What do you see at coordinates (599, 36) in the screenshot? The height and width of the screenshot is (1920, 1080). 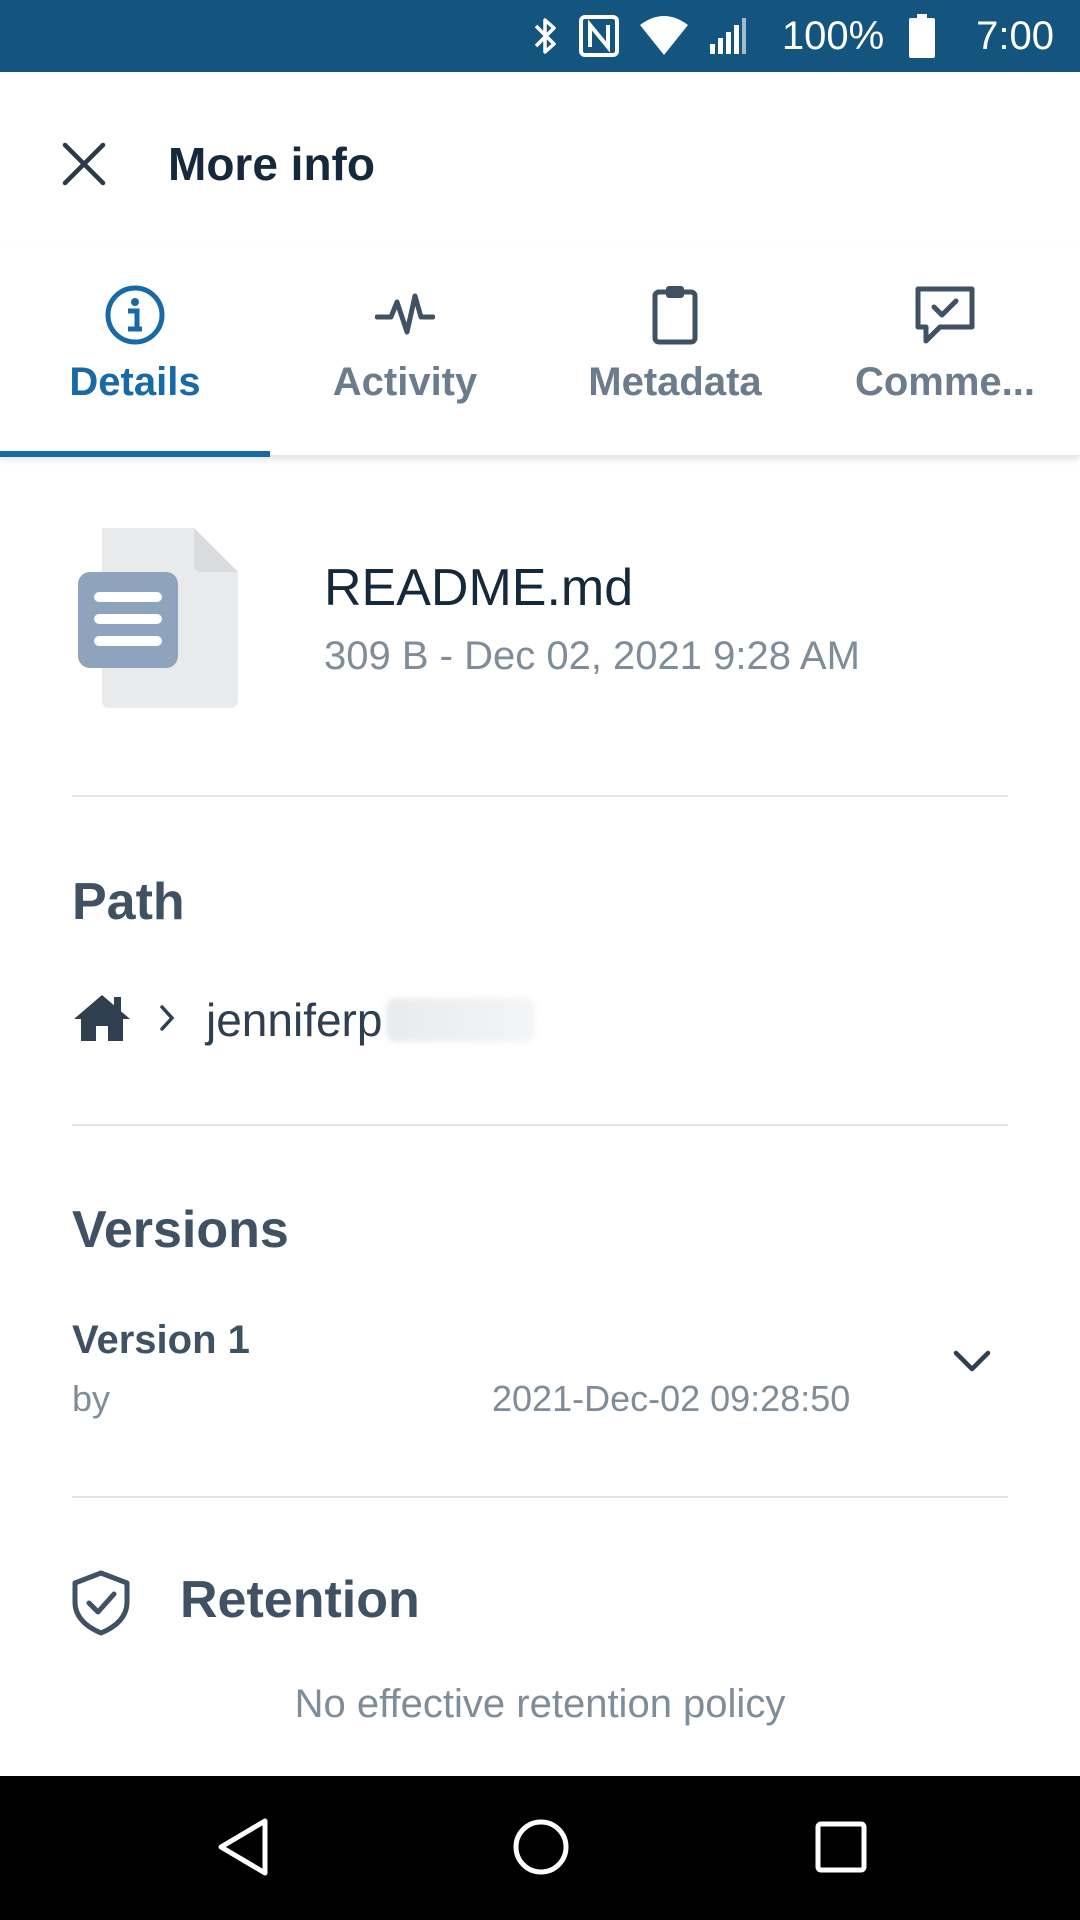 I see `nfc-icon` at bounding box center [599, 36].